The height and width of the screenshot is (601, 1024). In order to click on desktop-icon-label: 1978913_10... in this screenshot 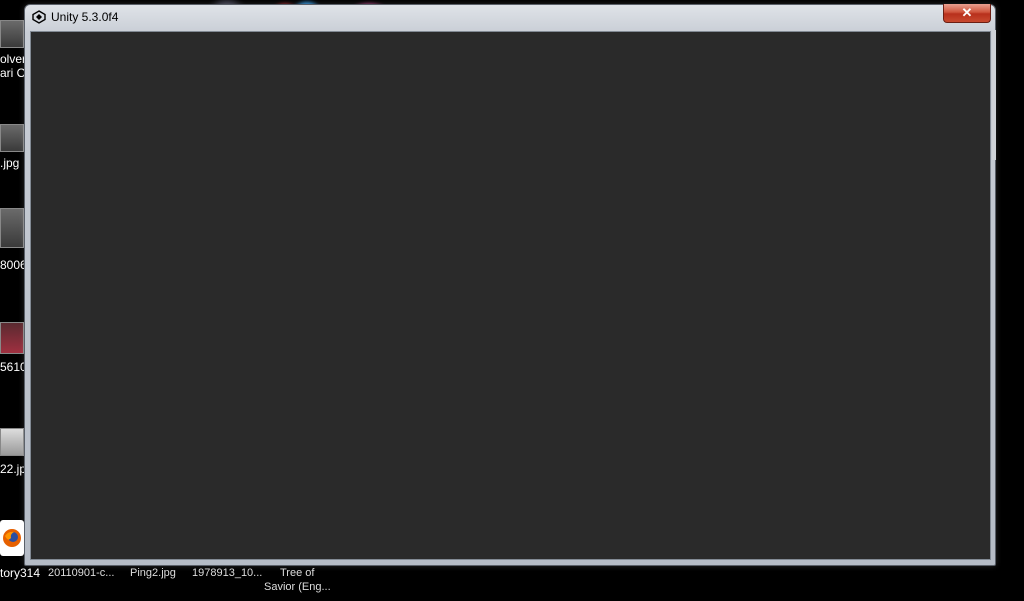, I will do `click(227, 573)`.